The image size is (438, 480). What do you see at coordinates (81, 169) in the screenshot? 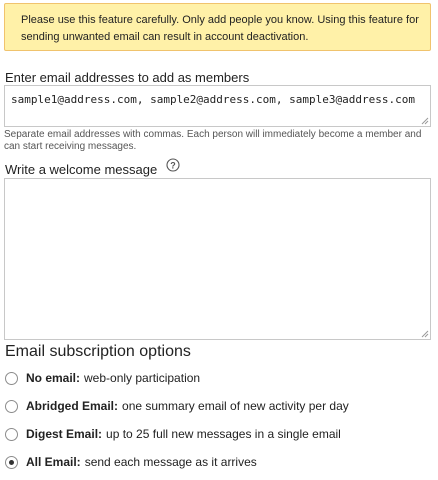
I see `welcome-label: Write a welcome message` at bounding box center [81, 169].